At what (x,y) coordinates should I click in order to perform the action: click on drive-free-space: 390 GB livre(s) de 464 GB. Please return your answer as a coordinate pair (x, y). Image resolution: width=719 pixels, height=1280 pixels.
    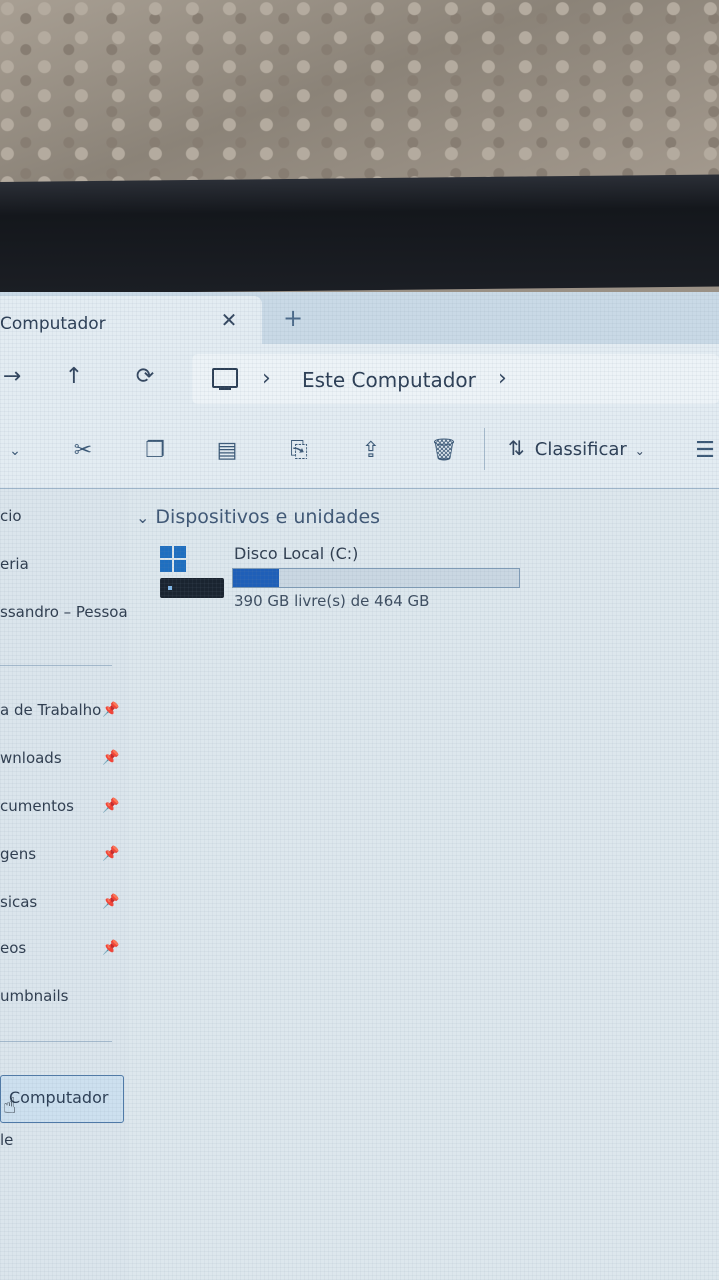
    Looking at the image, I should click on (332, 601).